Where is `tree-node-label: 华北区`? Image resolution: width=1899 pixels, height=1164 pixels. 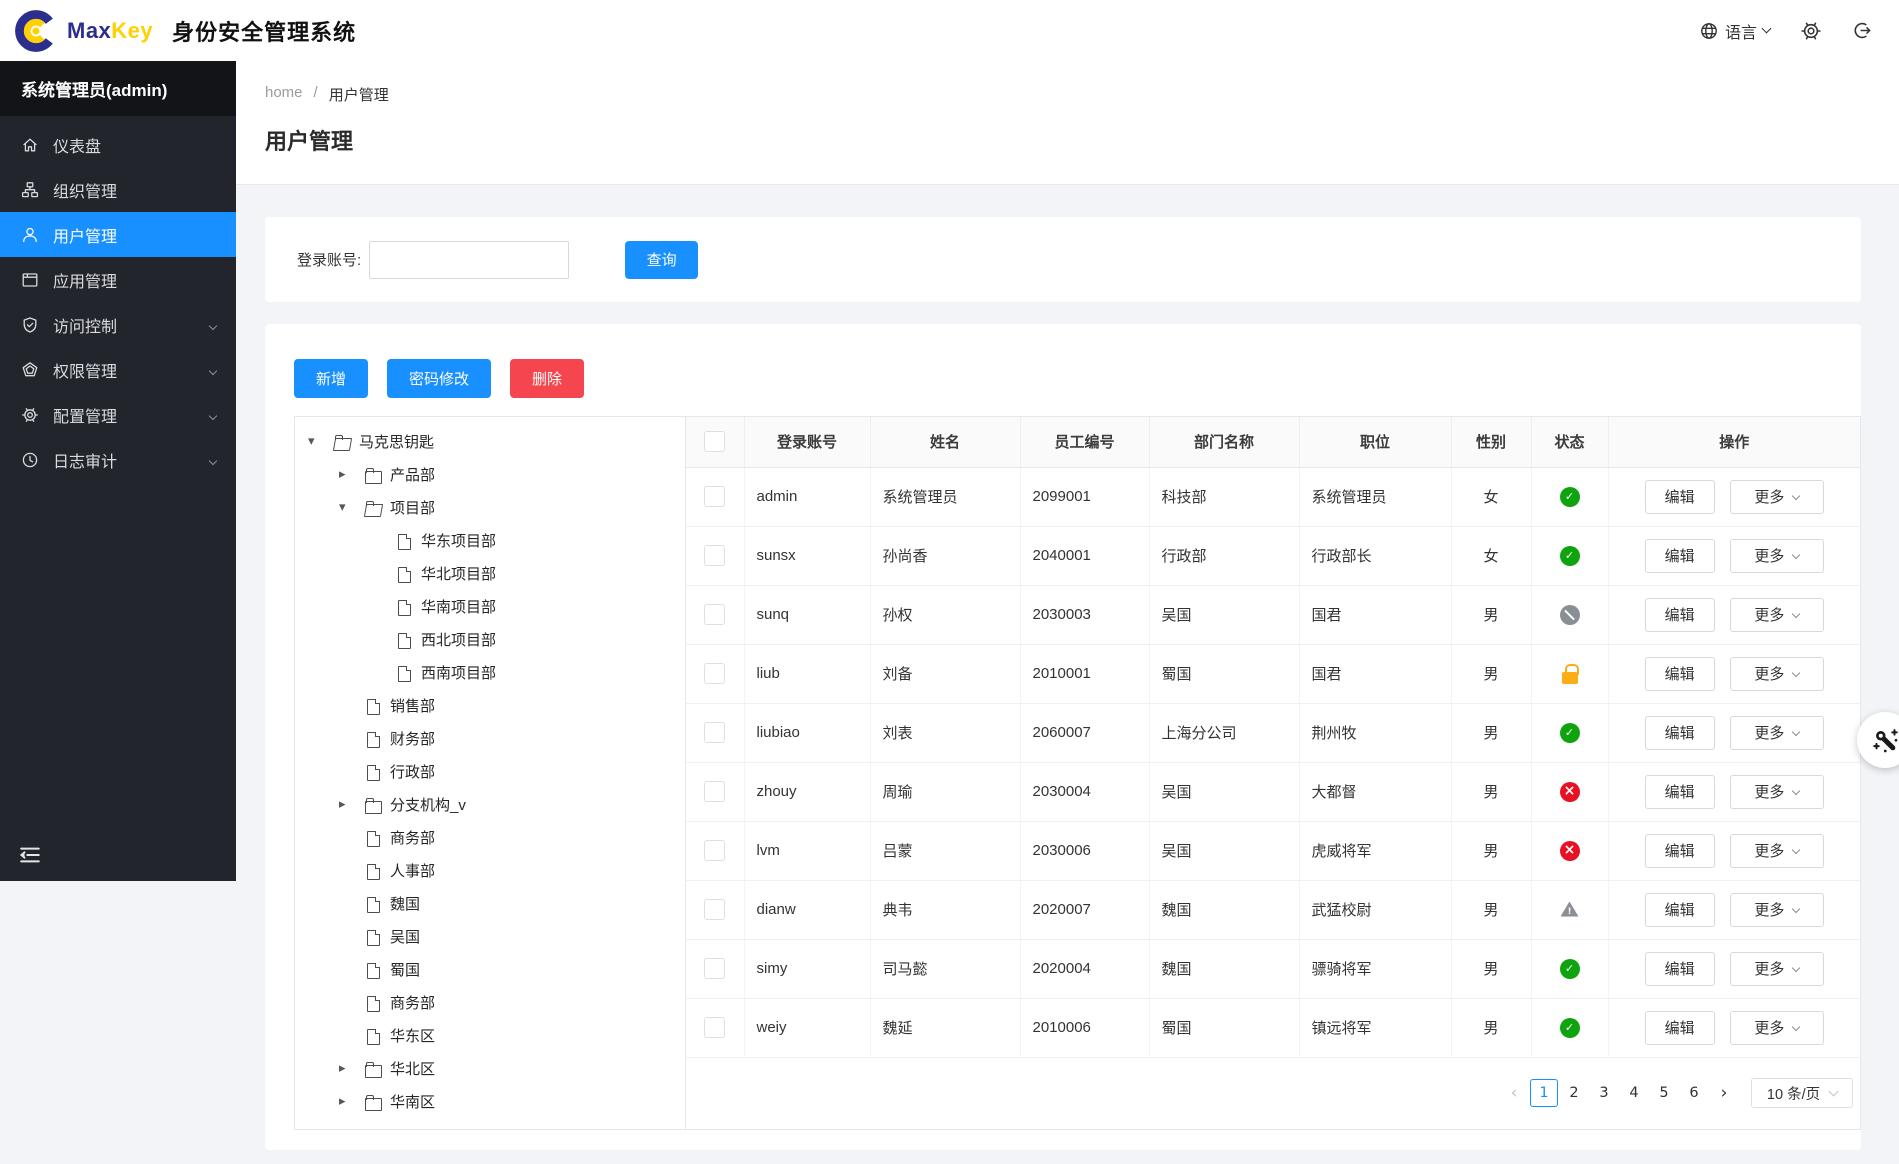 tree-node-label: 华北区 is located at coordinates (413, 1069).